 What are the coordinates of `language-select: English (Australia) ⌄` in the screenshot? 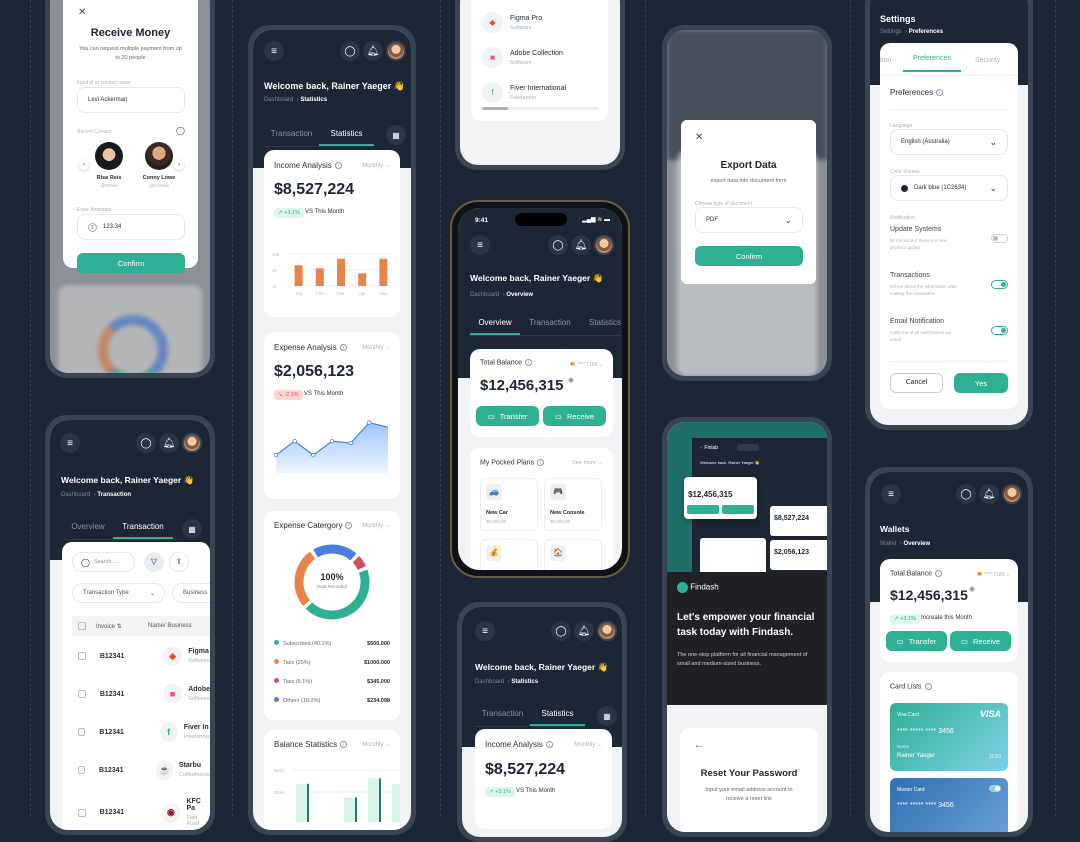 It's located at (949, 142).